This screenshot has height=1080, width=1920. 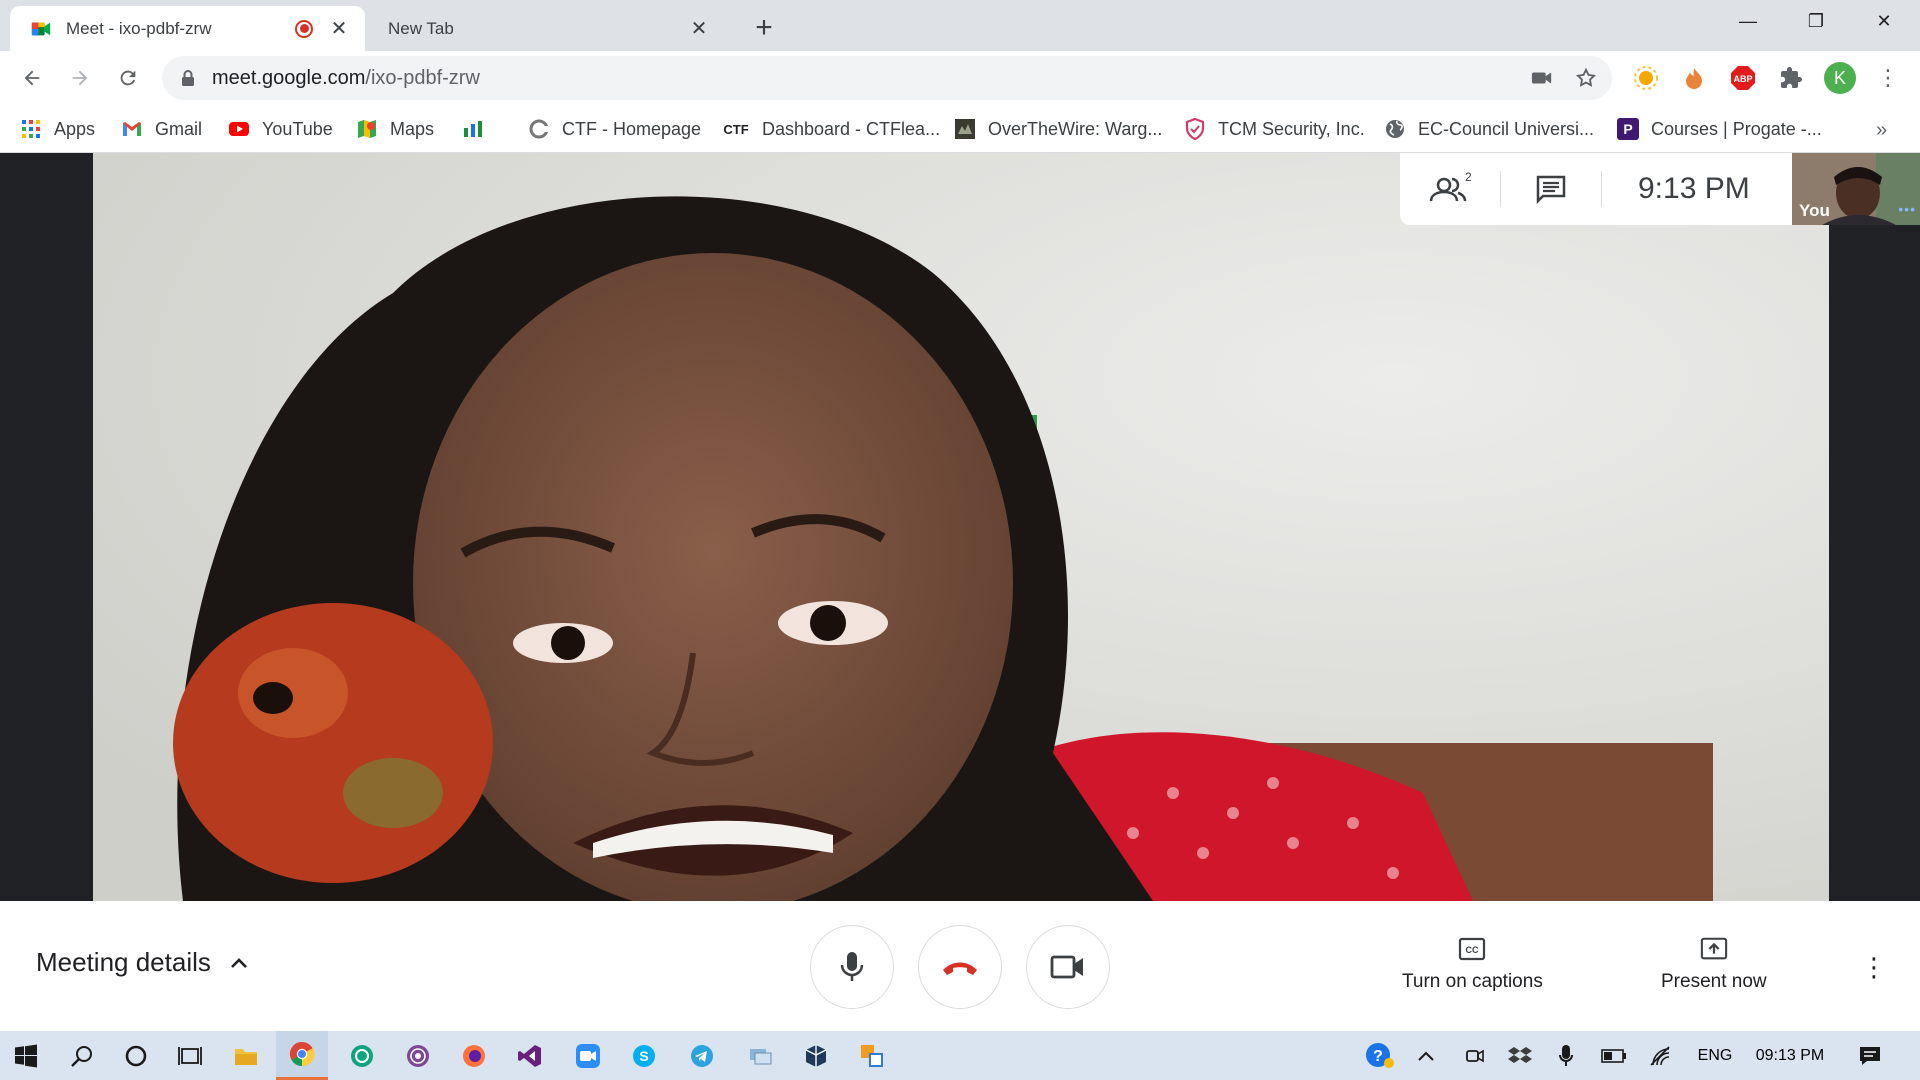 What do you see at coordinates (1472, 964) in the screenshot?
I see `captions-button: CC Turn on captions` at bounding box center [1472, 964].